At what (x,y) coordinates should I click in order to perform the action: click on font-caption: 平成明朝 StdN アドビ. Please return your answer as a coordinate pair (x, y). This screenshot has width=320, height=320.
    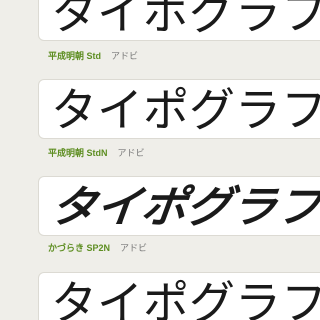
    Looking at the image, I should click on (96, 153).